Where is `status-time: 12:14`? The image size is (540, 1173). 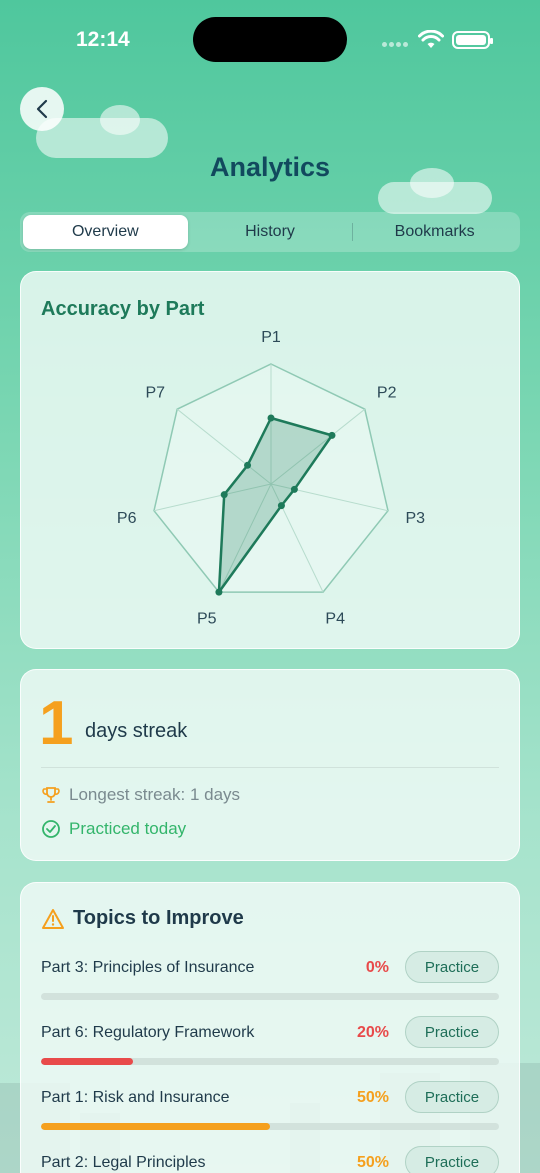
status-time: 12:14 is located at coordinates (103, 39).